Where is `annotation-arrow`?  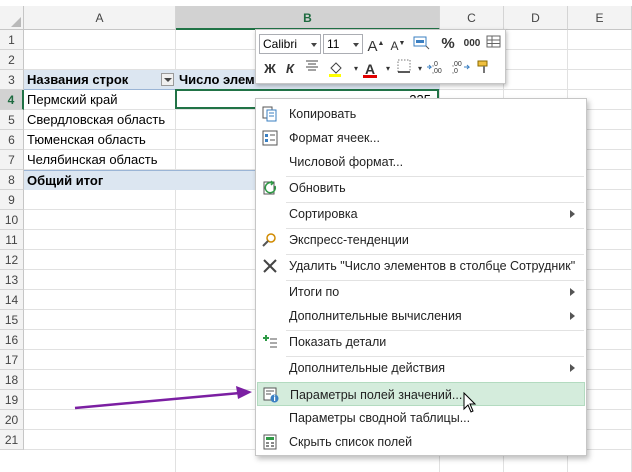
annotation-arrow is located at coordinates (163, 398).